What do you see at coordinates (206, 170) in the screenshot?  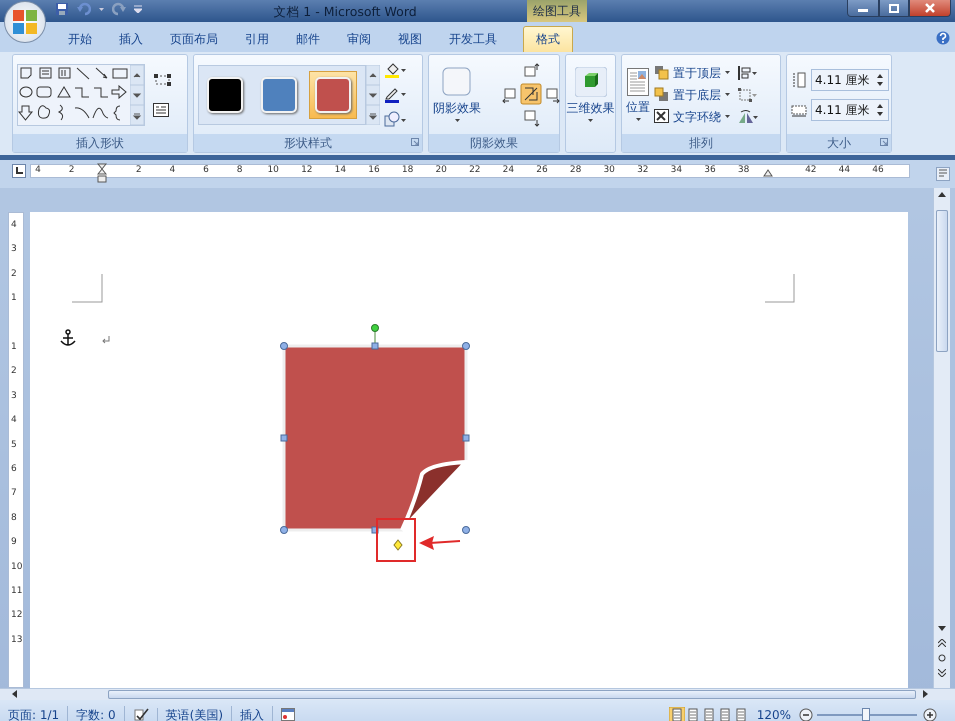 I see `ruler-number: 6` at bounding box center [206, 170].